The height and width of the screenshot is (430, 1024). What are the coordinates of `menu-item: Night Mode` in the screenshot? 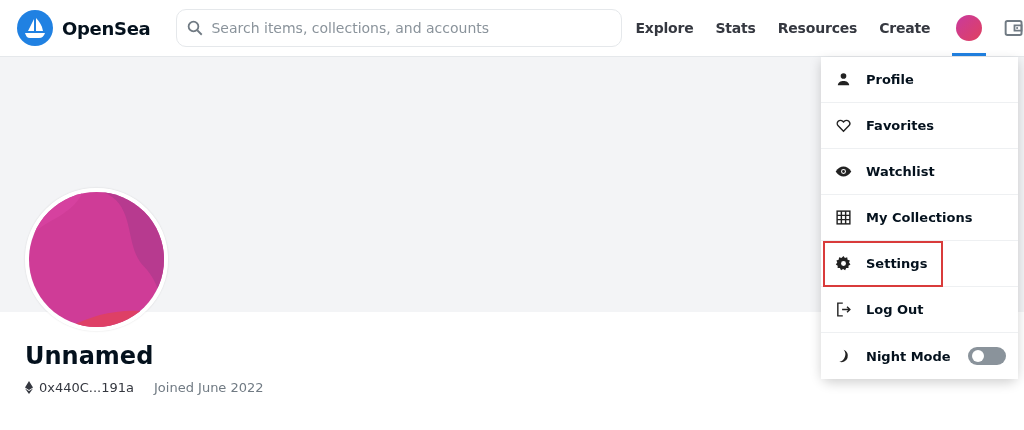 It's located at (919, 356).